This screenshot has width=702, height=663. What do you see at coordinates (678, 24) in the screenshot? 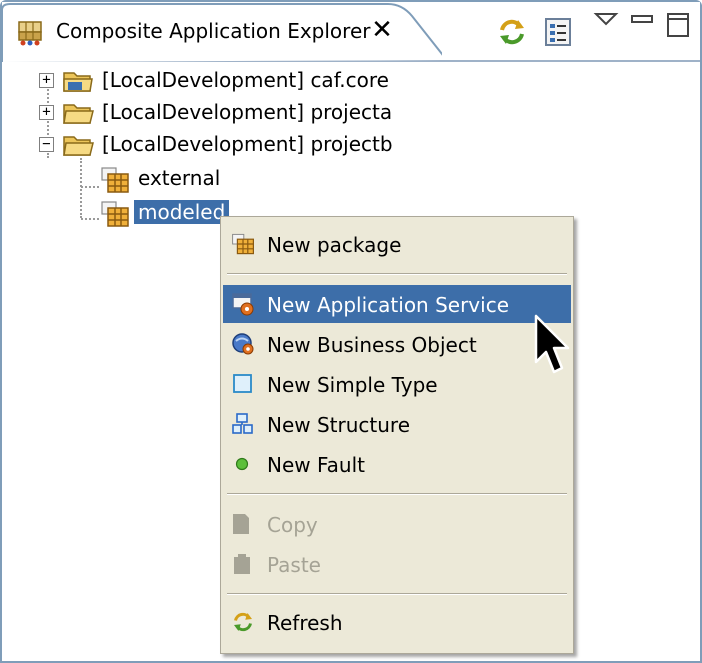
I see `maximize-icon` at bounding box center [678, 24].